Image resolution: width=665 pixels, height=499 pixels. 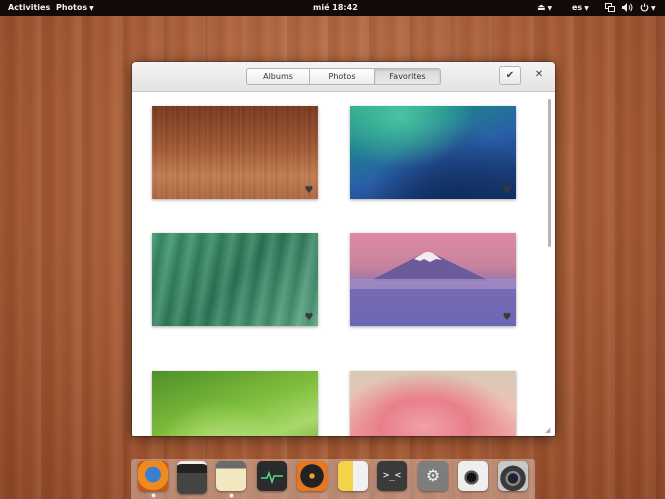 What do you see at coordinates (433, 289) in the screenshot?
I see `mountain-illustration` at bounding box center [433, 289].